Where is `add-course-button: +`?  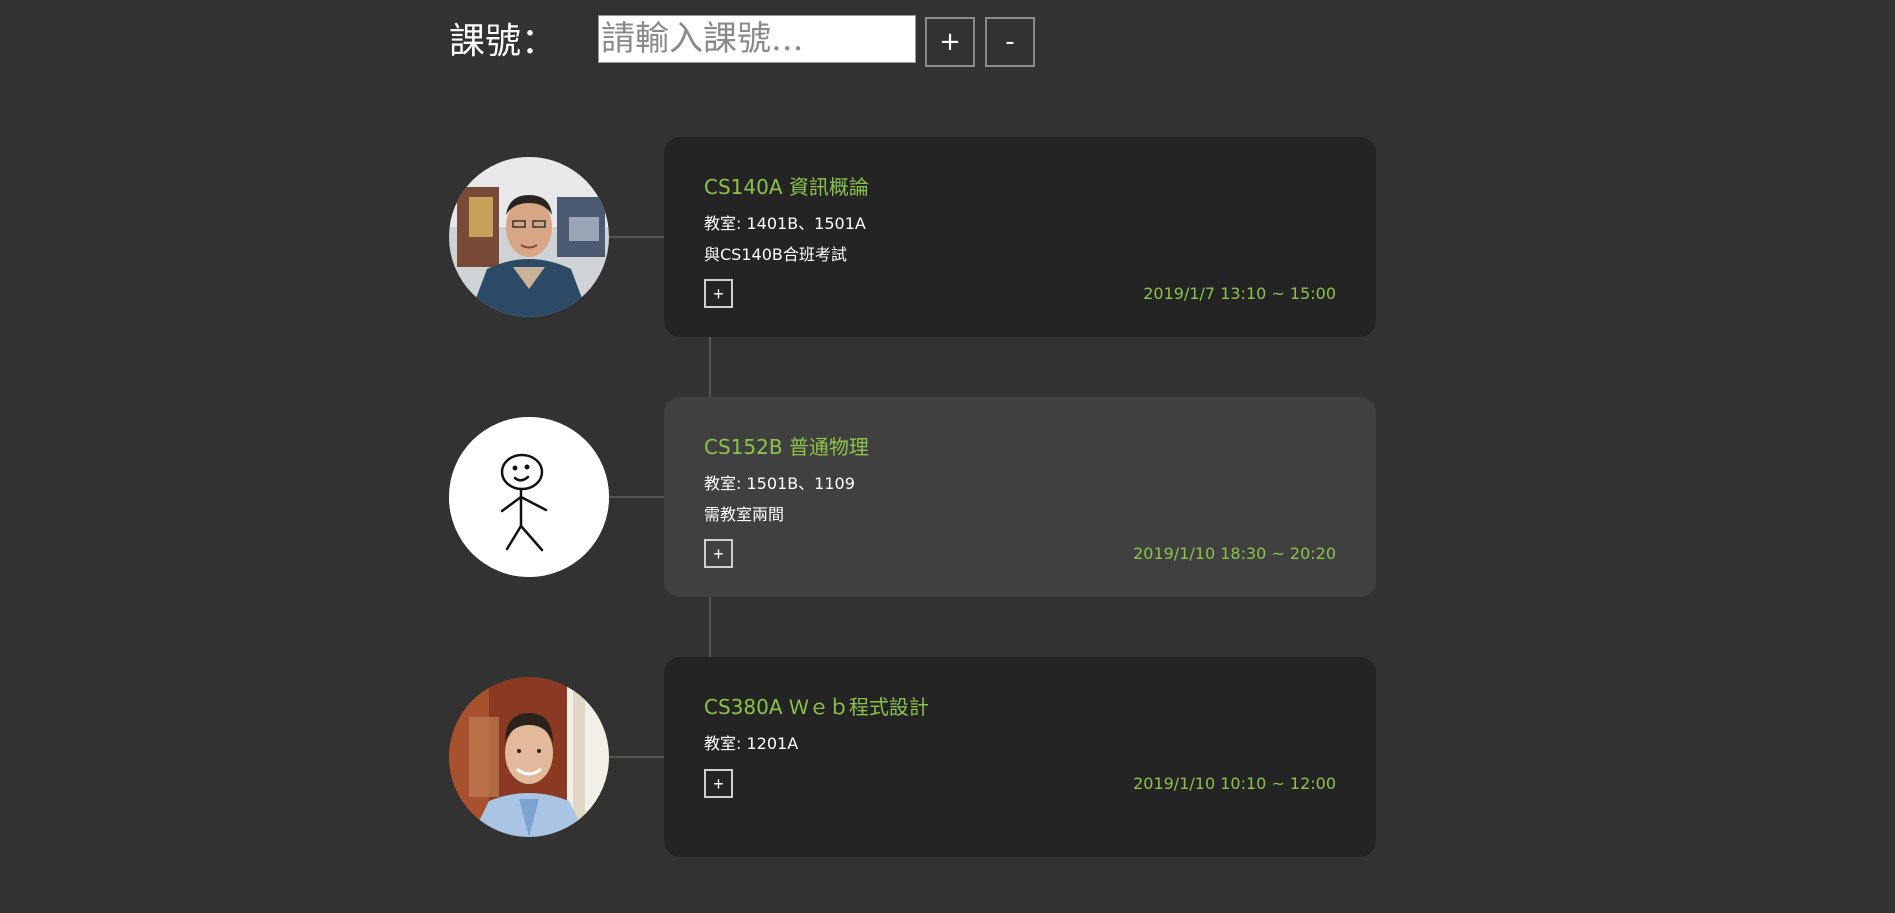 add-course-button: + is located at coordinates (950, 42).